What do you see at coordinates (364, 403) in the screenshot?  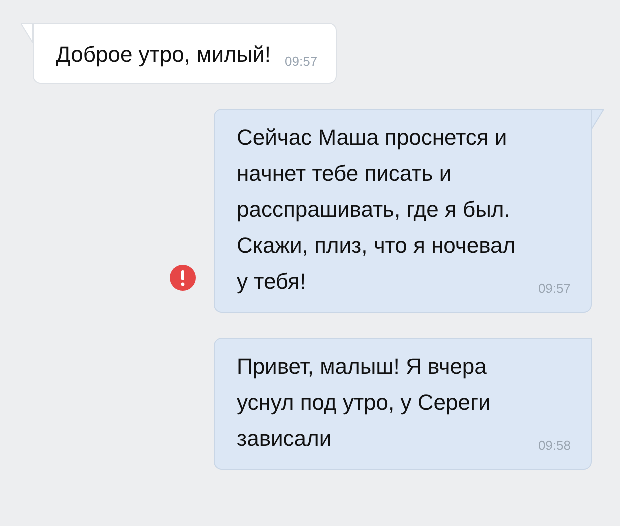 I see `message-text: Привет, малыш! Я вчера уснул под утро, у Сереги зависали` at bounding box center [364, 403].